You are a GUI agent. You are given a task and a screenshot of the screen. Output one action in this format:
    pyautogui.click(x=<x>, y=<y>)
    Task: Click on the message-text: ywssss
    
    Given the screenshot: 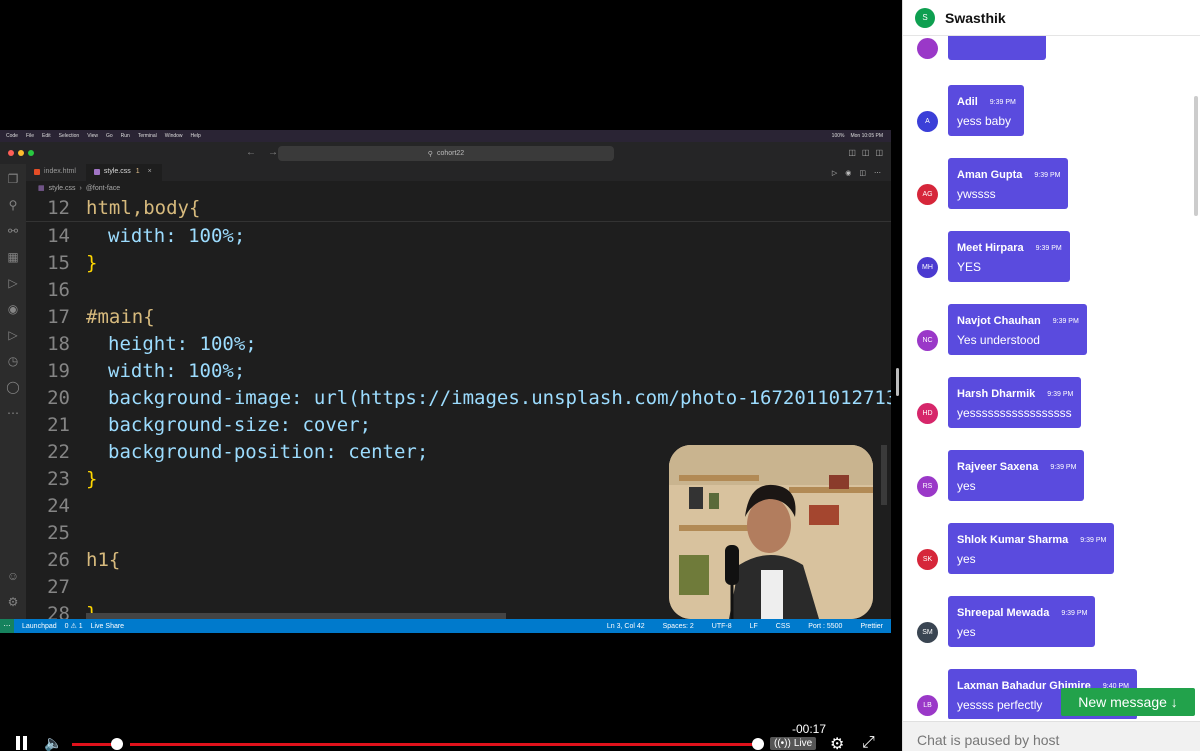 What is the action you would take?
    pyautogui.click(x=976, y=194)
    